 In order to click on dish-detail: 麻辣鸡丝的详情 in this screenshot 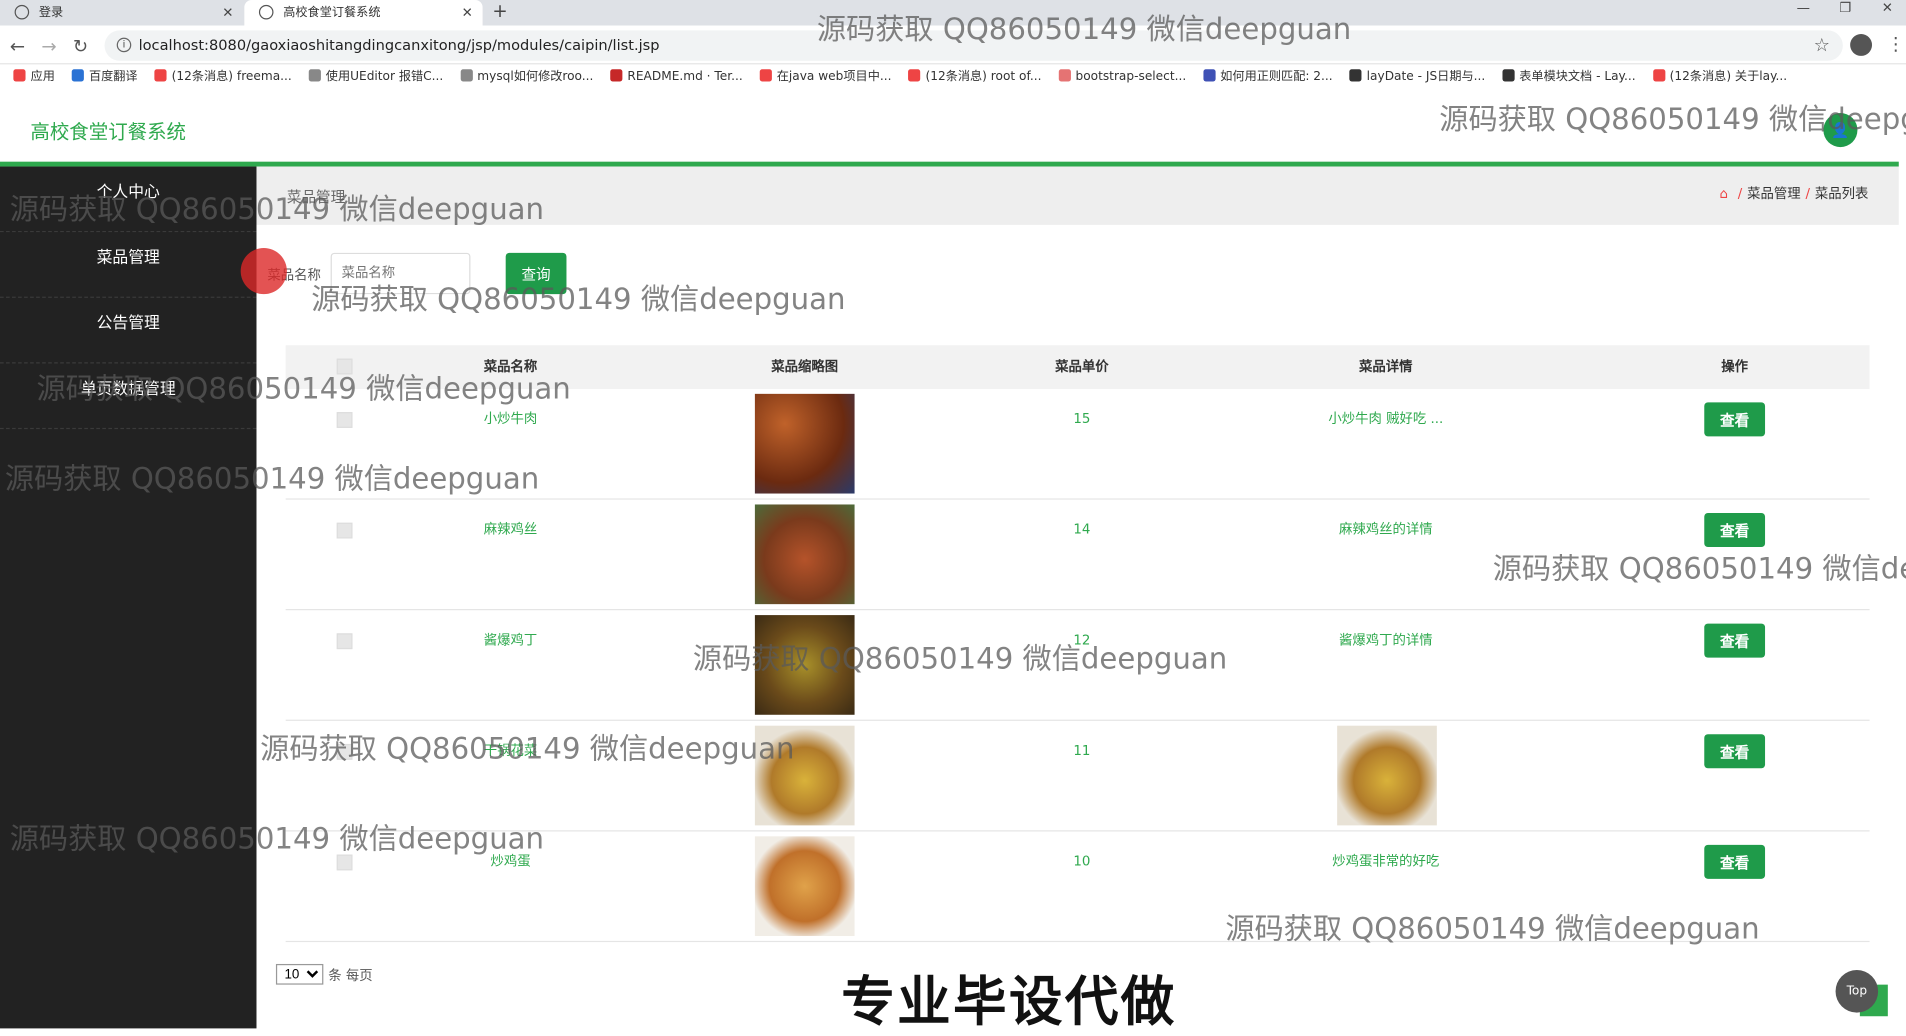, I will do `click(1385, 529)`.